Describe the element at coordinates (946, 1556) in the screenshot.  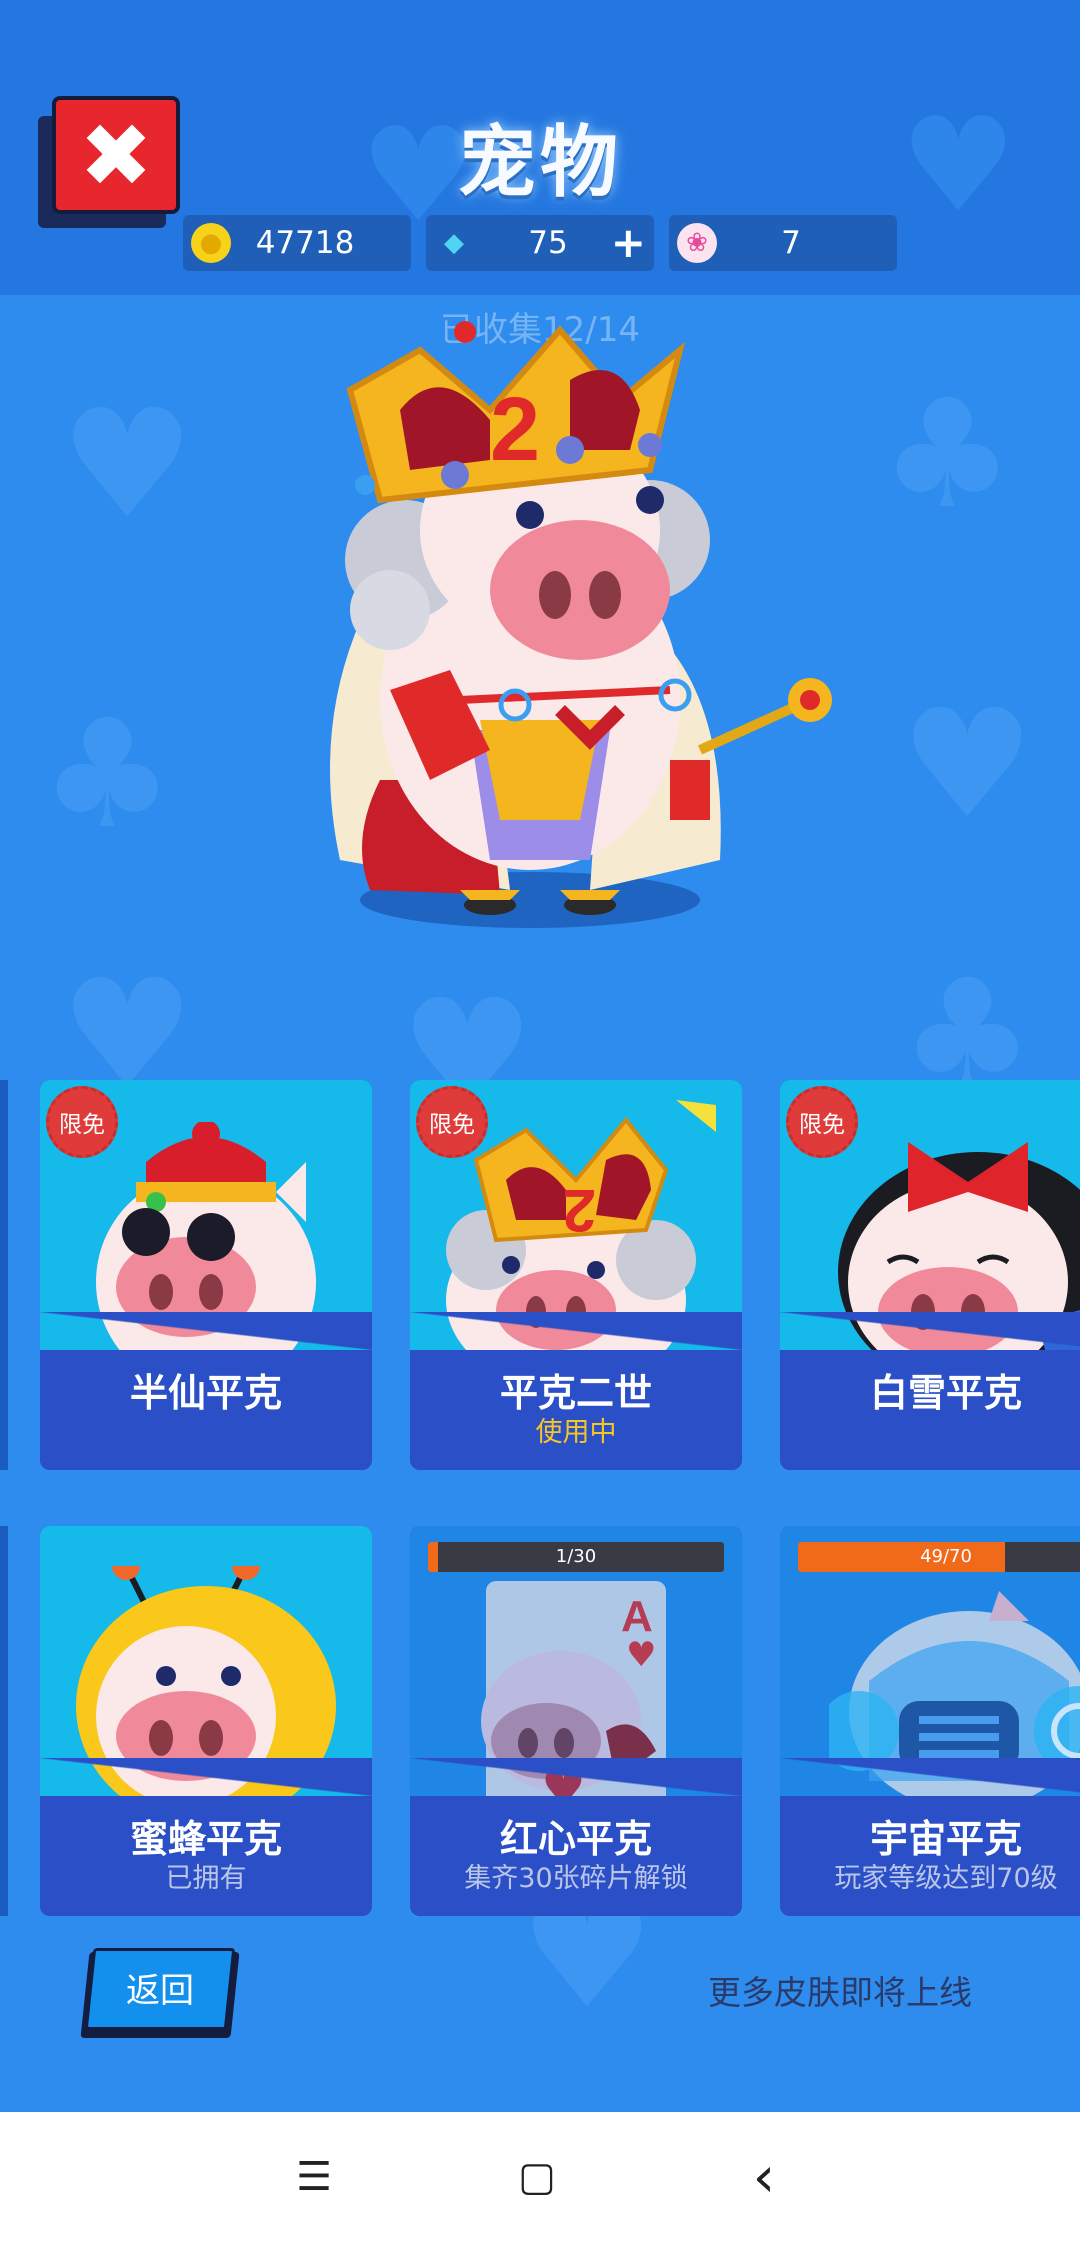
I see `progress-text: 49/70` at that location.